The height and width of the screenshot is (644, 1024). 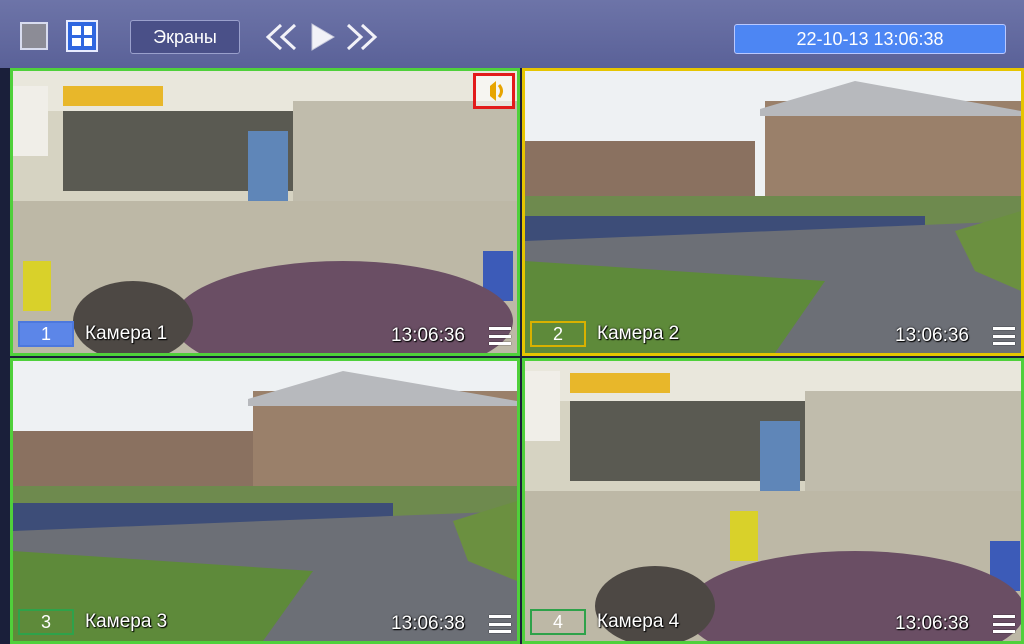 What do you see at coordinates (126, 333) in the screenshot?
I see `camera-name: Камера 1` at bounding box center [126, 333].